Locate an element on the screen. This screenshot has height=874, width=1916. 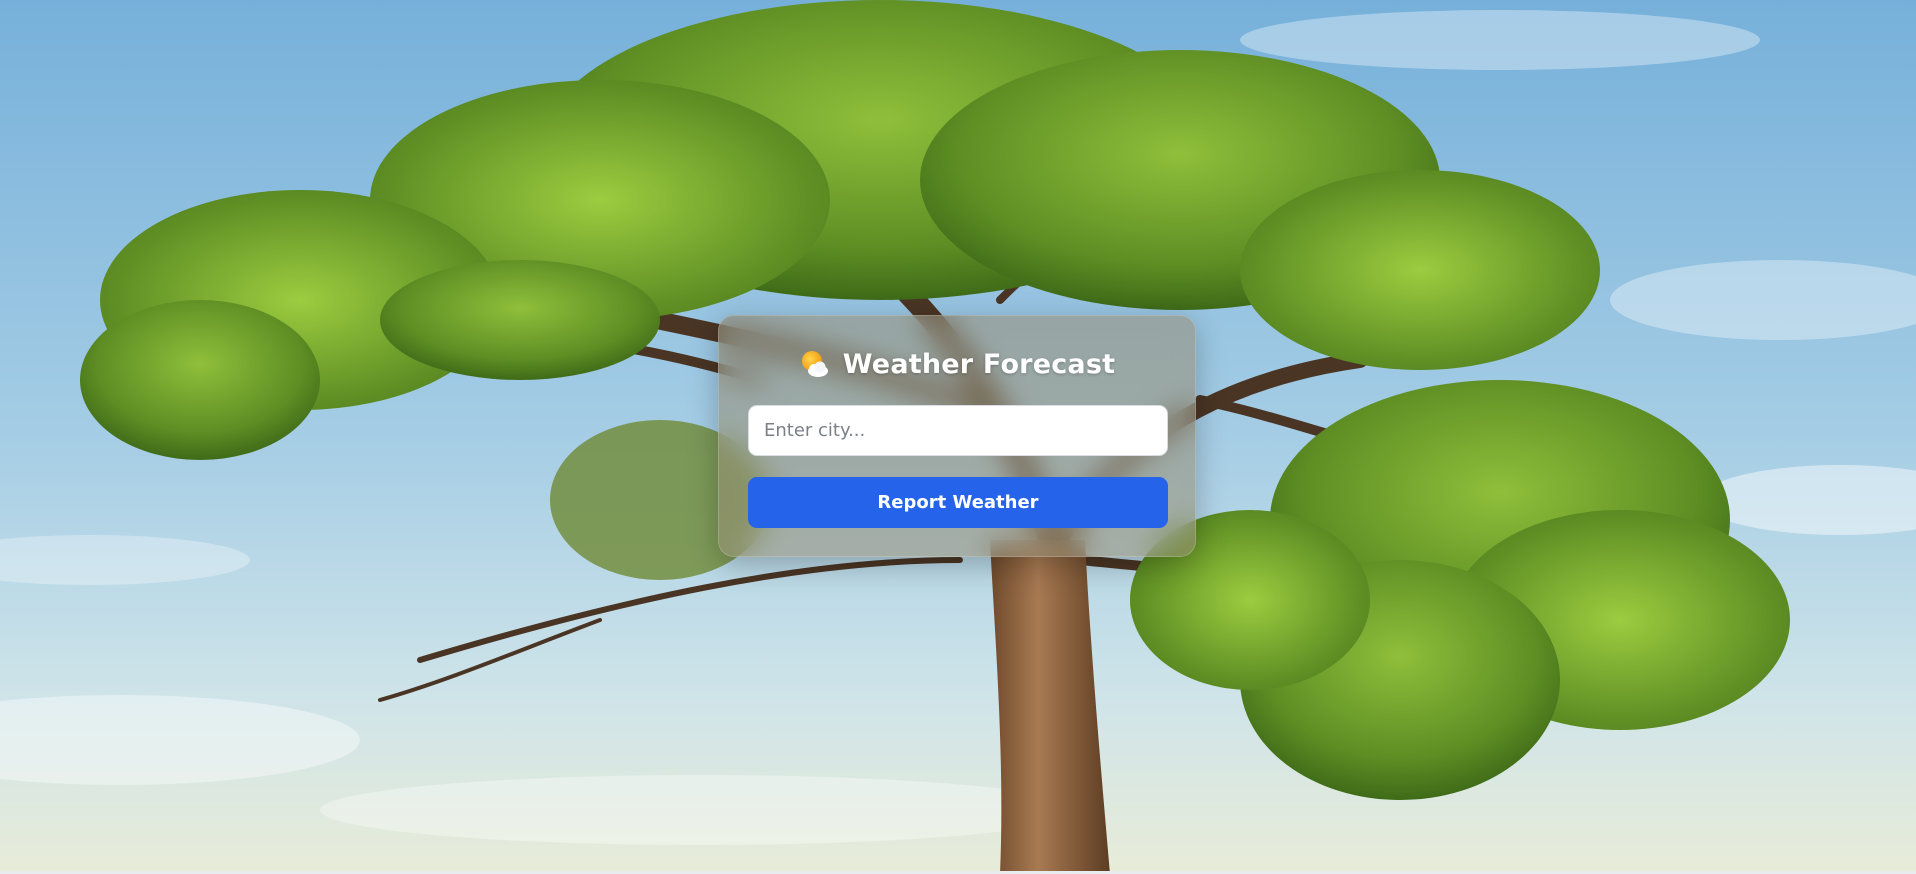
page-title: Weather Forecast is located at coordinates (979, 364).